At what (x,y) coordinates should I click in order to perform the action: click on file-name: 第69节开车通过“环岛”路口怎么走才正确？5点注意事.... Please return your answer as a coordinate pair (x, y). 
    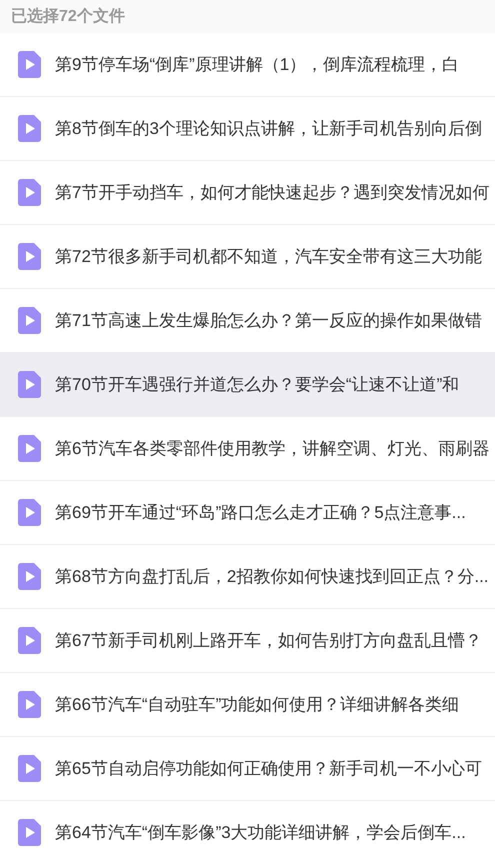
    Looking at the image, I should click on (260, 513).